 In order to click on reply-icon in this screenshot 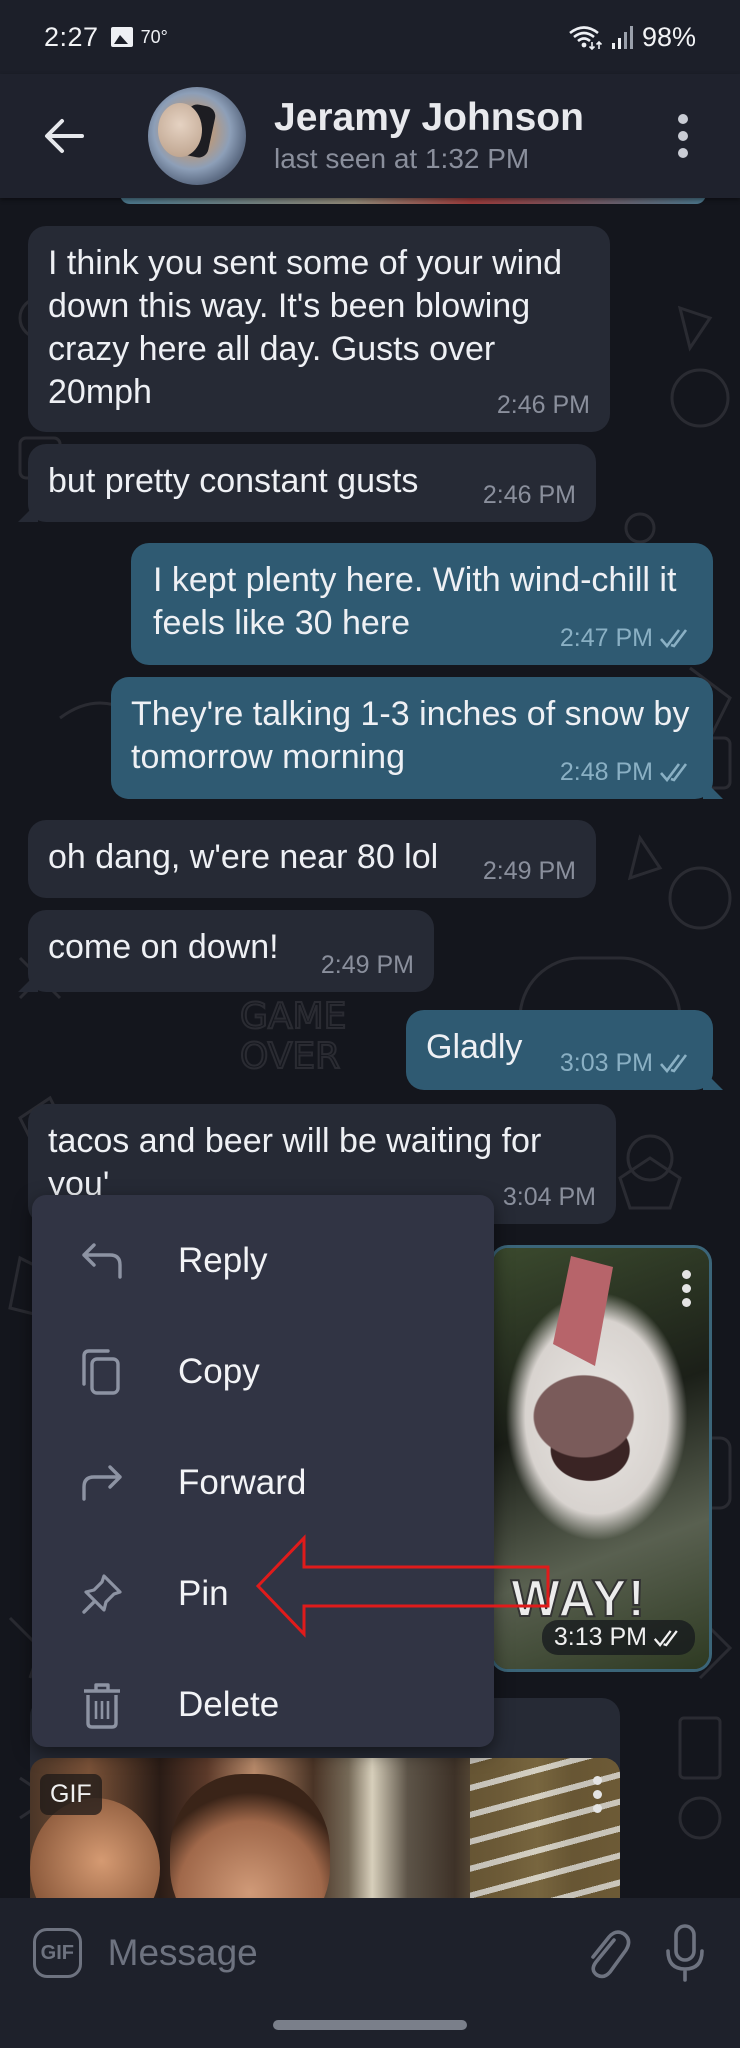, I will do `click(102, 1261)`.